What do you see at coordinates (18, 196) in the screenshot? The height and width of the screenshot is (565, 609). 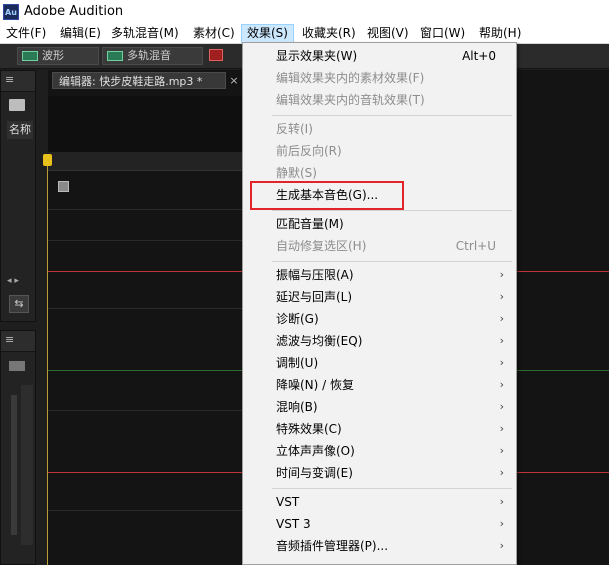 I see `files-panel: ≡ 名称 ◂ ▸ ⇆` at bounding box center [18, 196].